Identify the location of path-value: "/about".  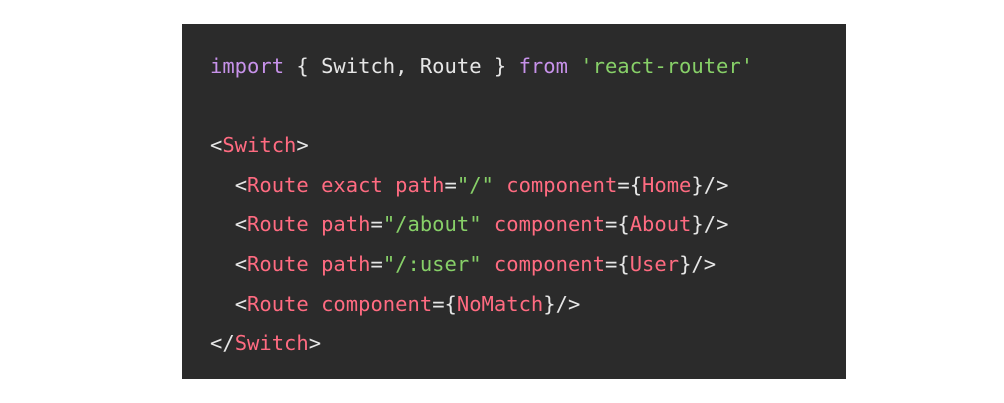
(432, 224).